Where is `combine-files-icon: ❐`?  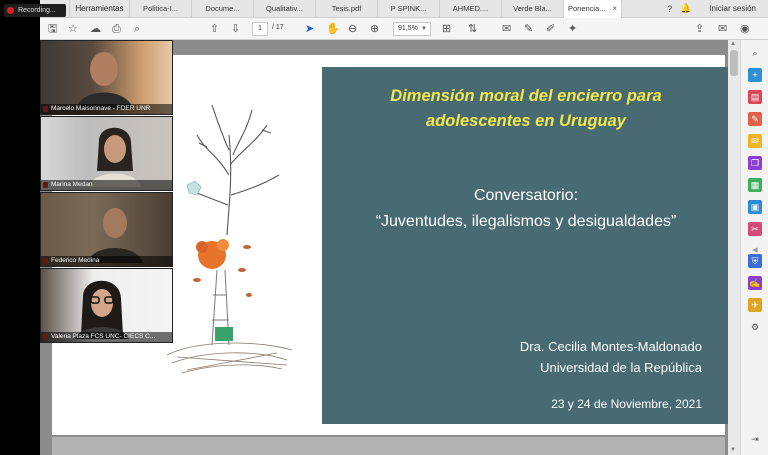
combine-files-icon: ❐ is located at coordinates (755, 163).